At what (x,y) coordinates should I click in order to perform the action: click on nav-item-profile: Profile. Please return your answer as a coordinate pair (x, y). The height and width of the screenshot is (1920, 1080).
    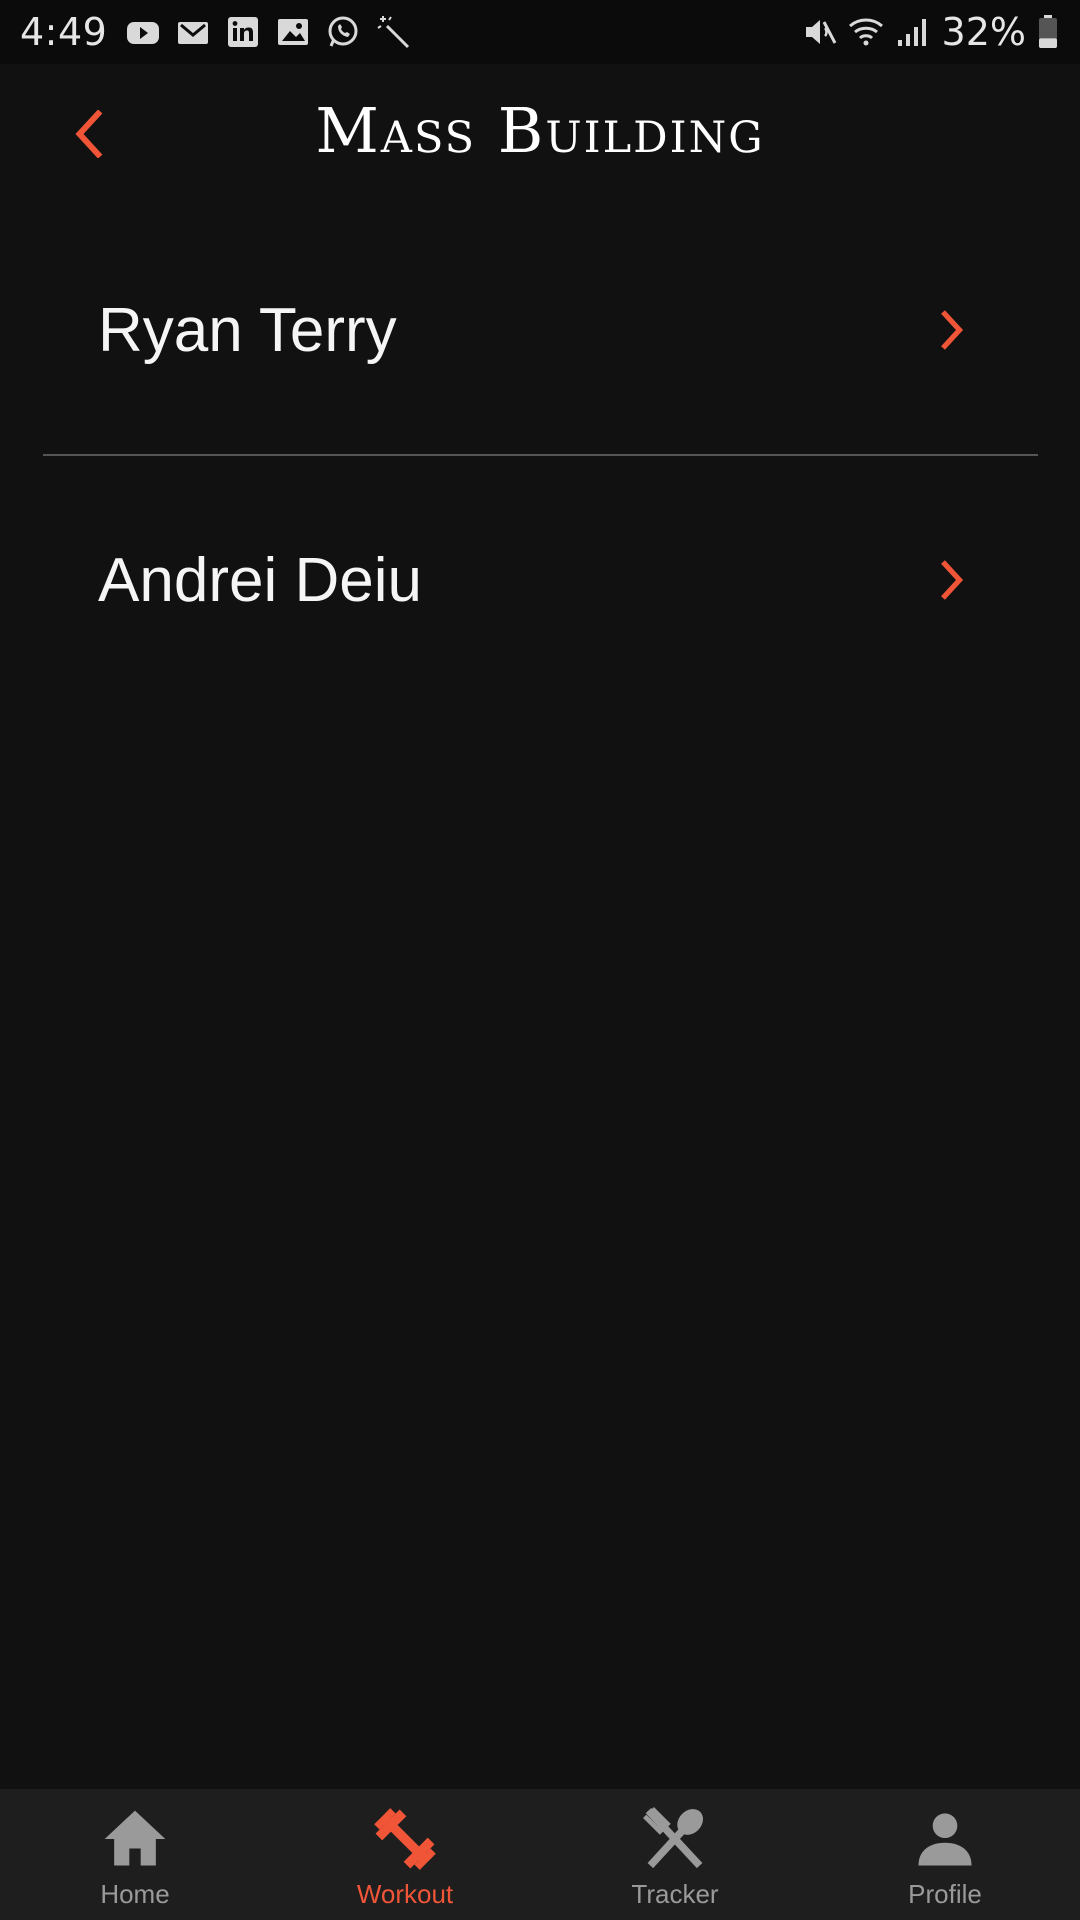
    Looking at the image, I should click on (945, 1854).